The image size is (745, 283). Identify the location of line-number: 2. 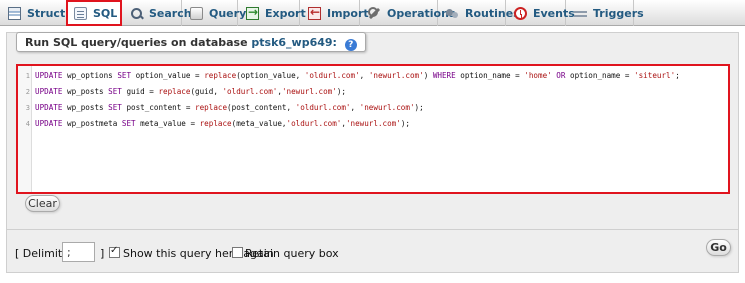
(27, 92).